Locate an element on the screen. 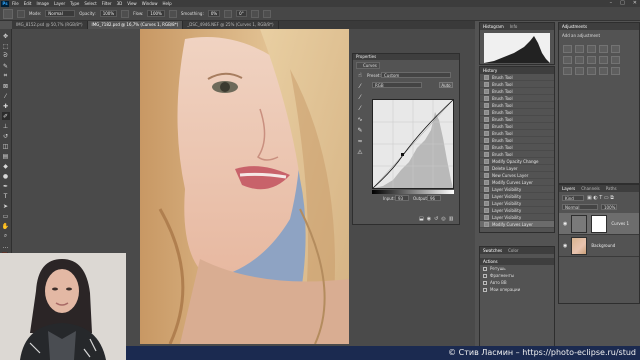  layer-opacity-field: 100% is located at coordinates (609, 207).